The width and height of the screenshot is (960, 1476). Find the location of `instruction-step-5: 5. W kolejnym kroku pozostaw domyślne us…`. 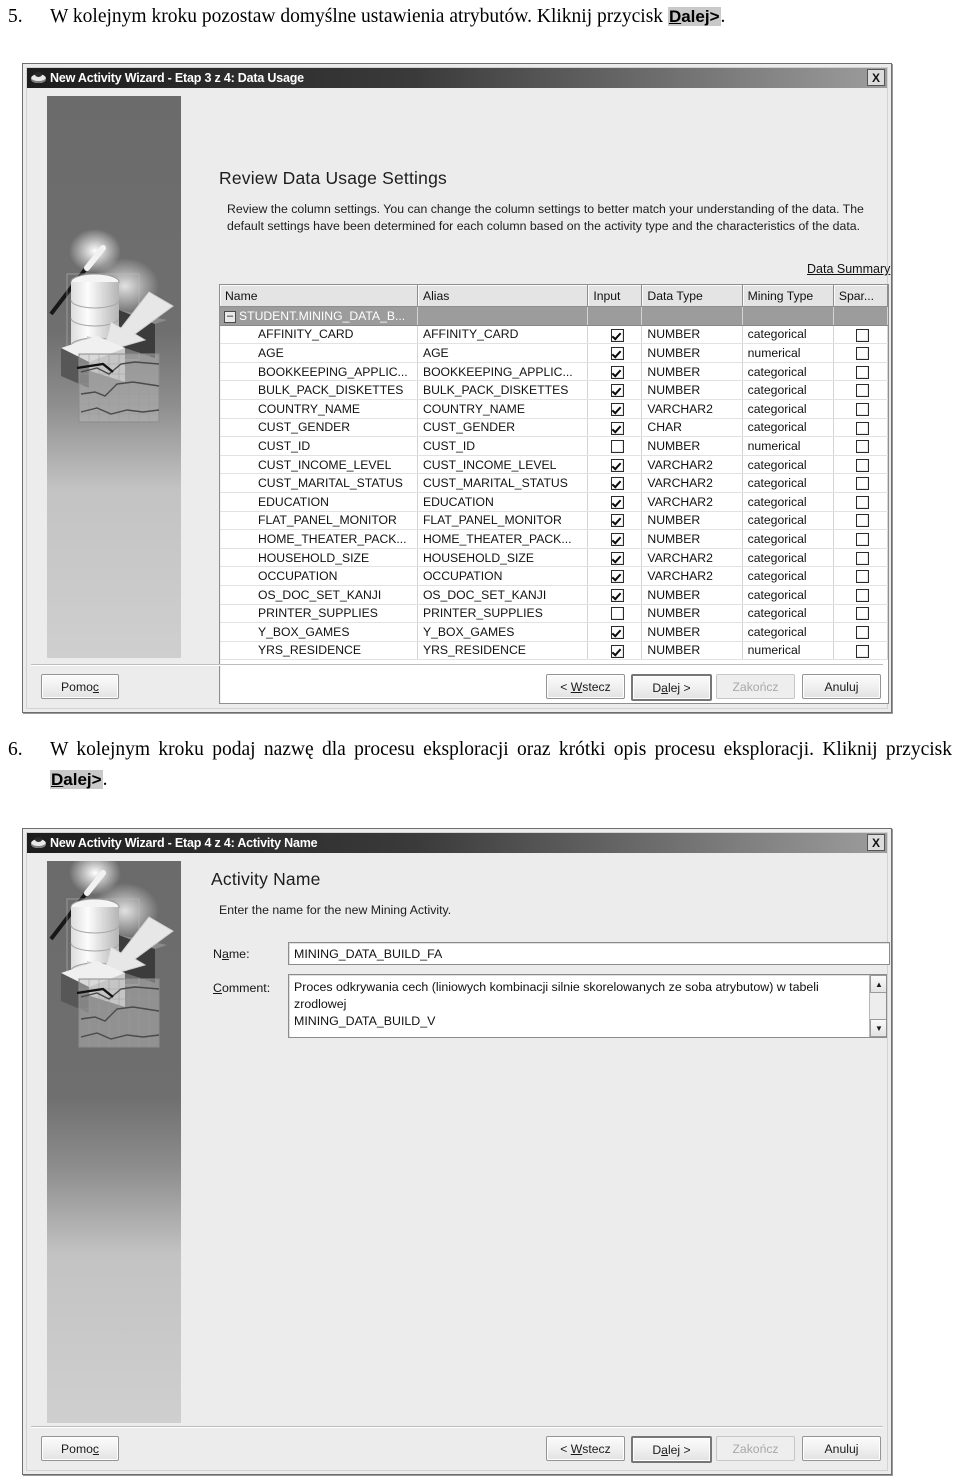

instruction-step-5: 5. W kolejnym kroku pozostaw domyślne us… is located at coordinates (480, 17).